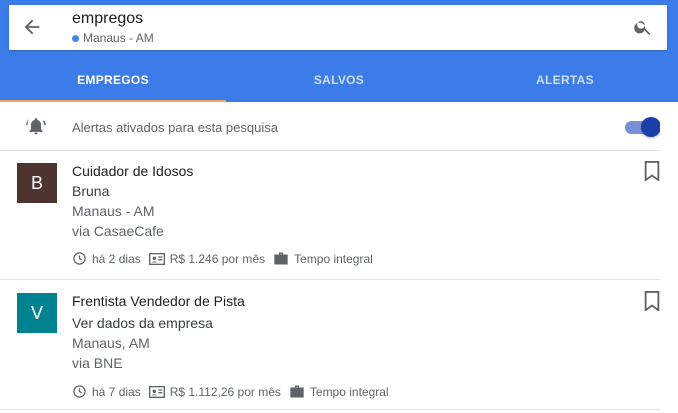  I want to click on company-logo: V, so click(37, 313).